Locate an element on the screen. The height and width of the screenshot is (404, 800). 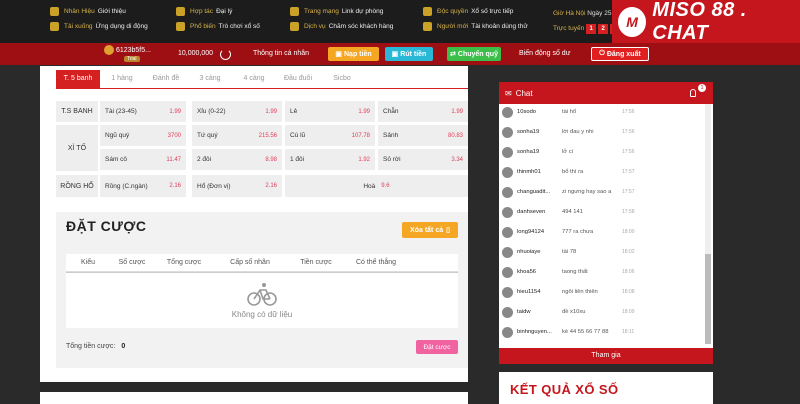
bet-title: ĐẶT CƯỢC is located at coordinates (106, 226).